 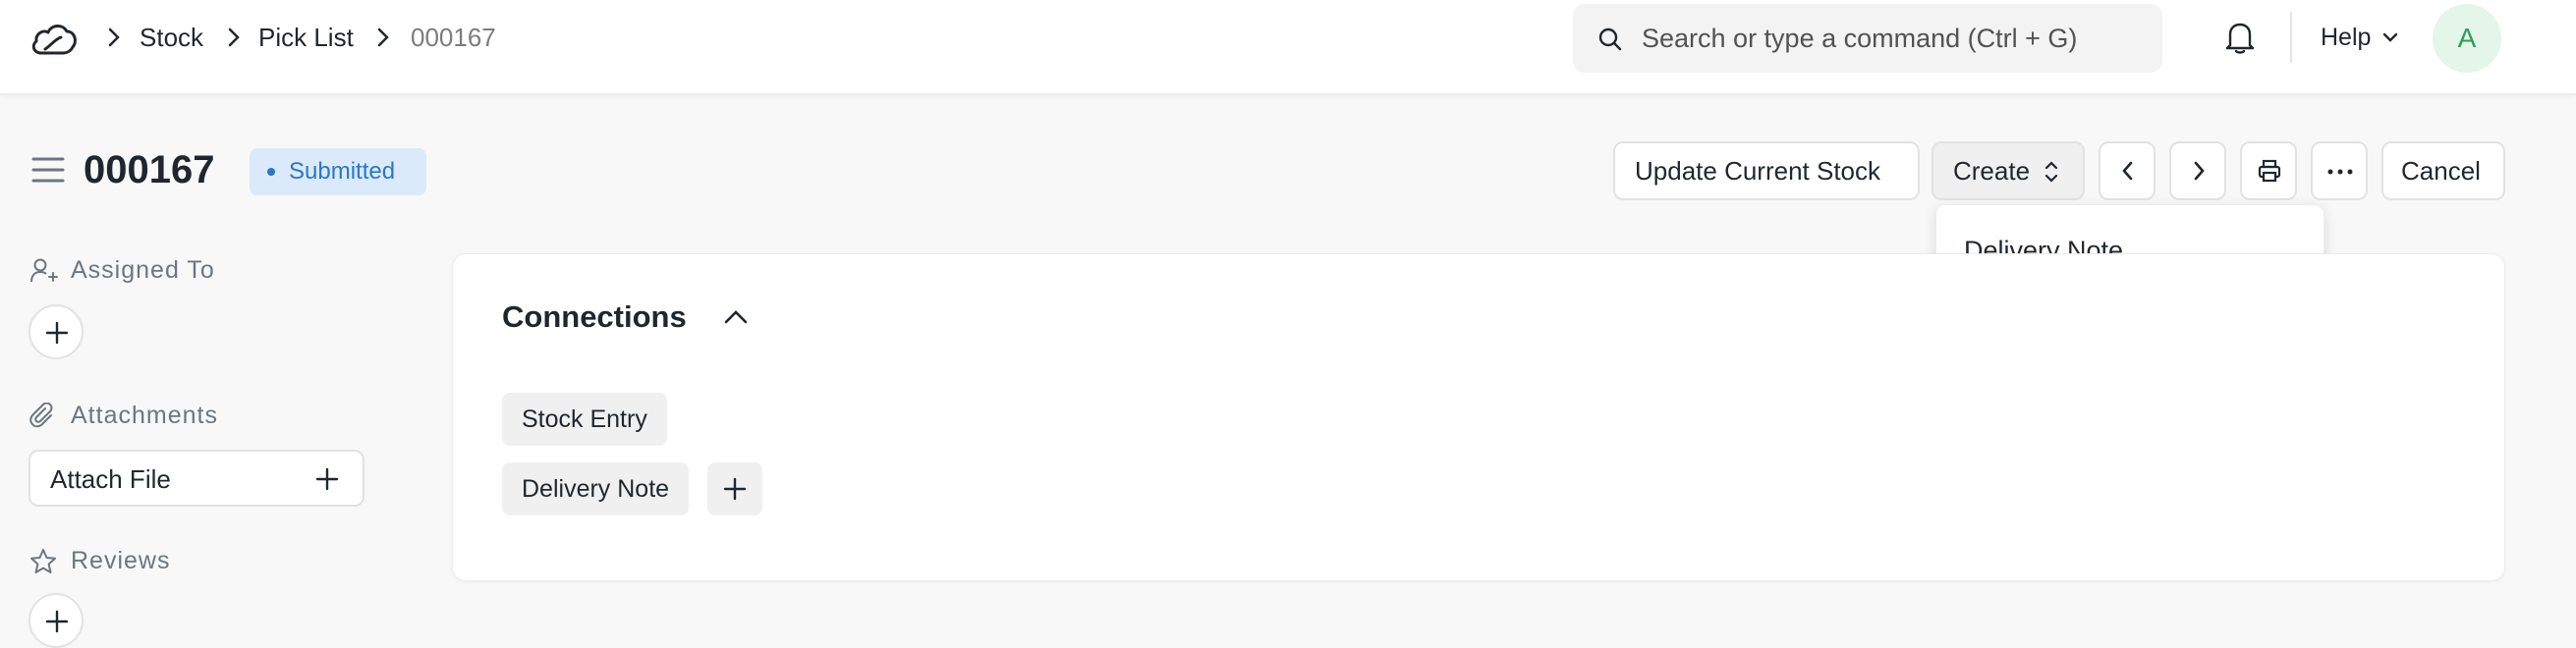 I want to click on add-assignee-button, so click(x=56, y=331).